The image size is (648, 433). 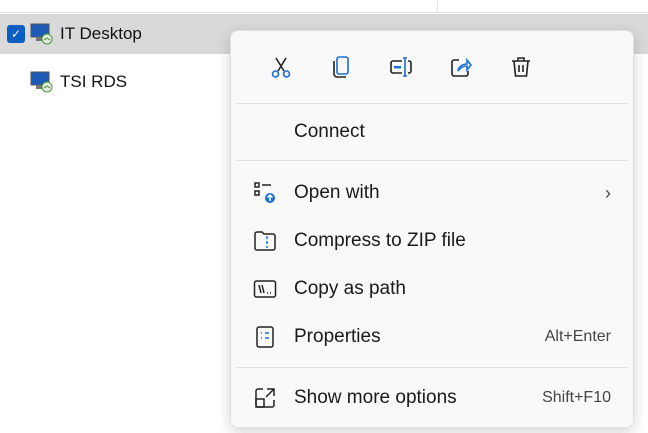 I want to click on chevron-right-icon: ›, so click(x=608, y=192).